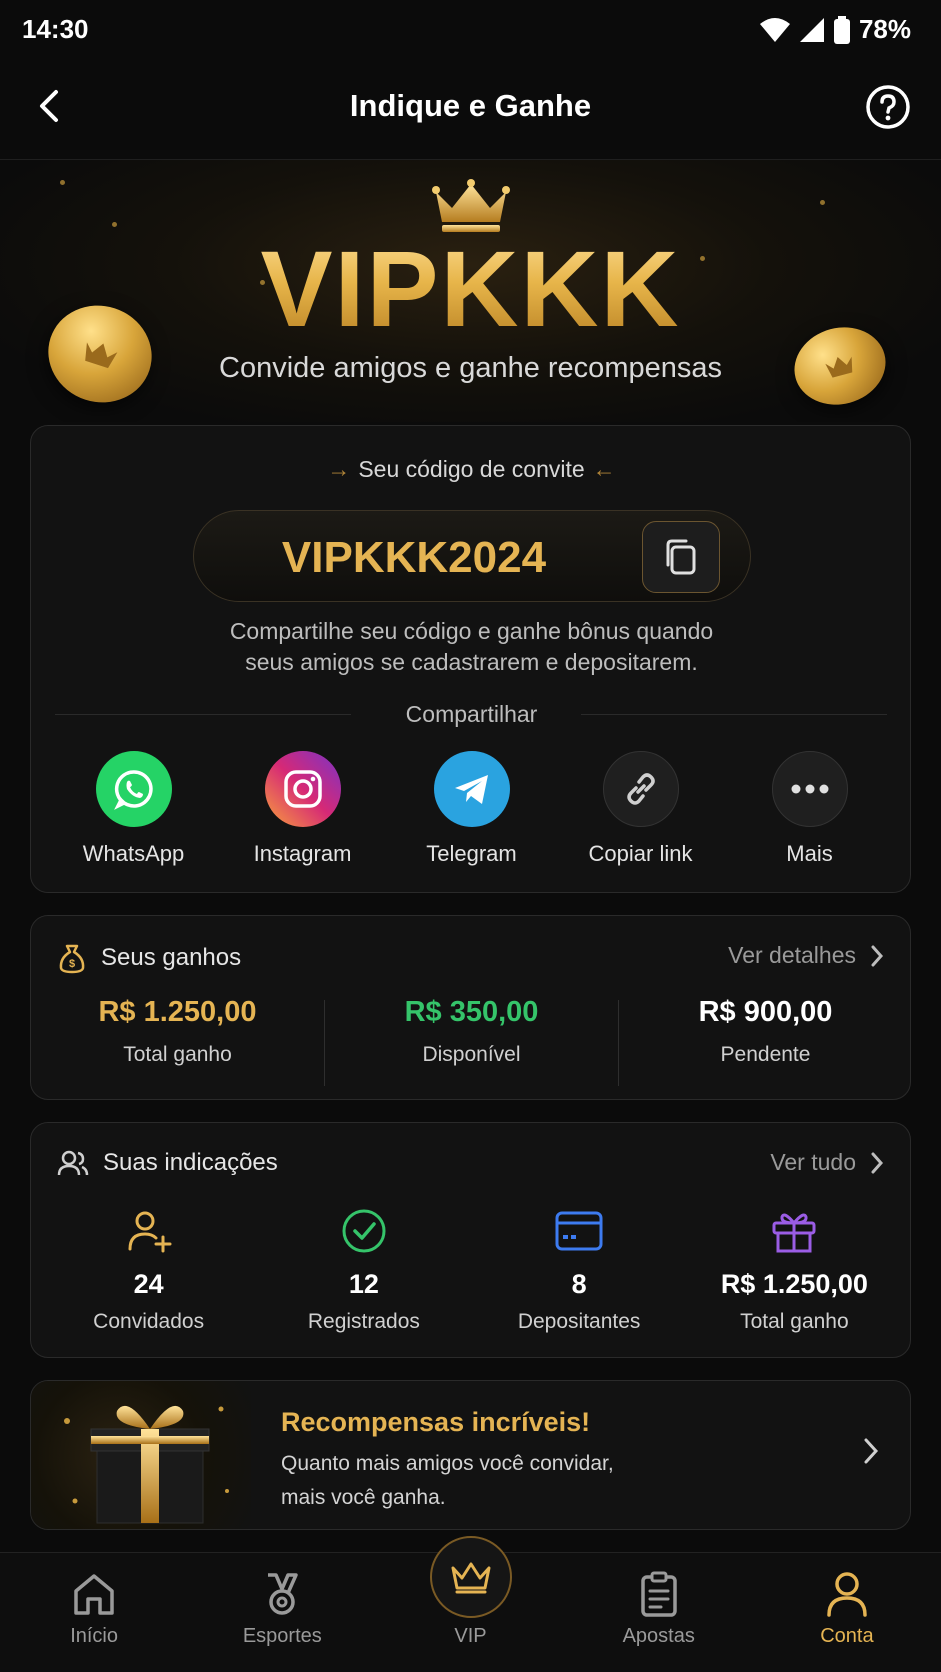 The height and width of the screenshot is (1672, 941). What do you see at coordinates (640, 789) in the screenshot?
I see `link-icon` at bounding box center [640, 789].